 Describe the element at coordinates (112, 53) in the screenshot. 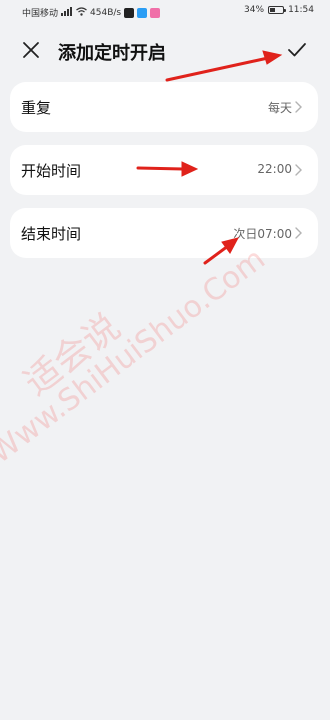

I see `page-title: 添加定时开启` at that location.